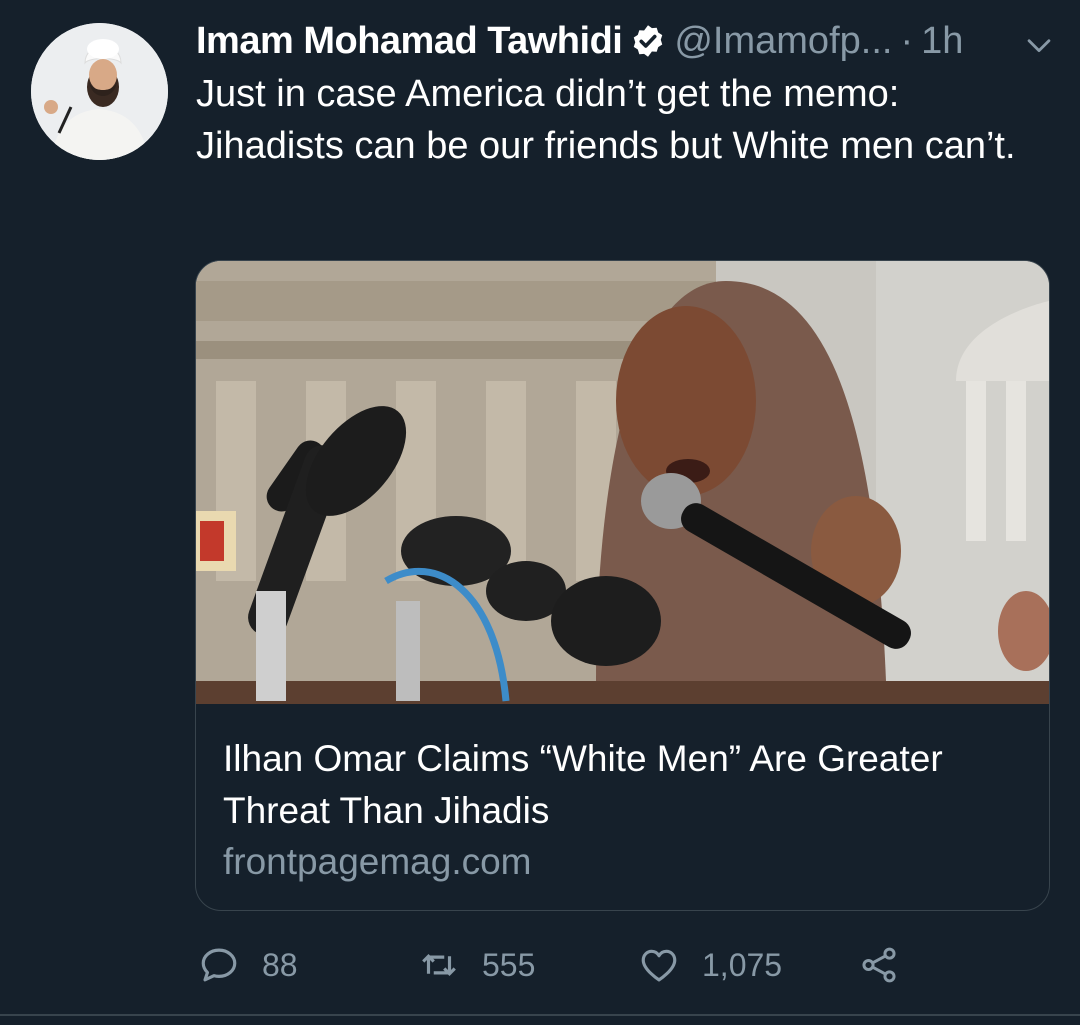  What do you see at coordinates (509, 964) in the screenshot?
I see `retweet-count: 555` at bounding box center [509, 964].